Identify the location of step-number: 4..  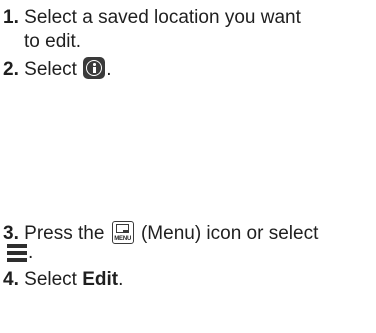
(11, 279).